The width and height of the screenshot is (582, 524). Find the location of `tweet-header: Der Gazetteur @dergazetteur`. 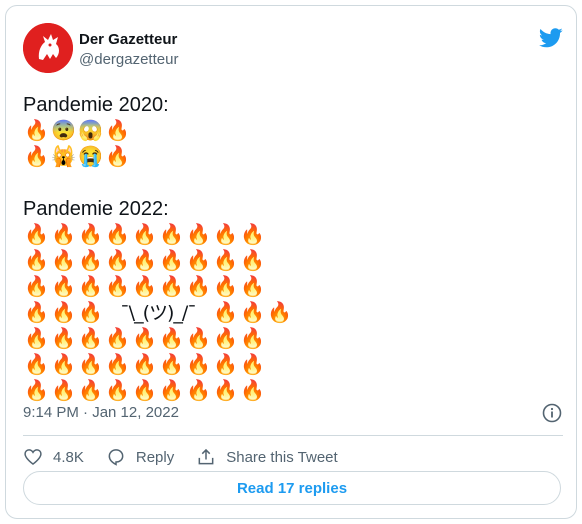

tweet-header: Der Gazetteur @dergazetteur is located at coordinates (293, 49).